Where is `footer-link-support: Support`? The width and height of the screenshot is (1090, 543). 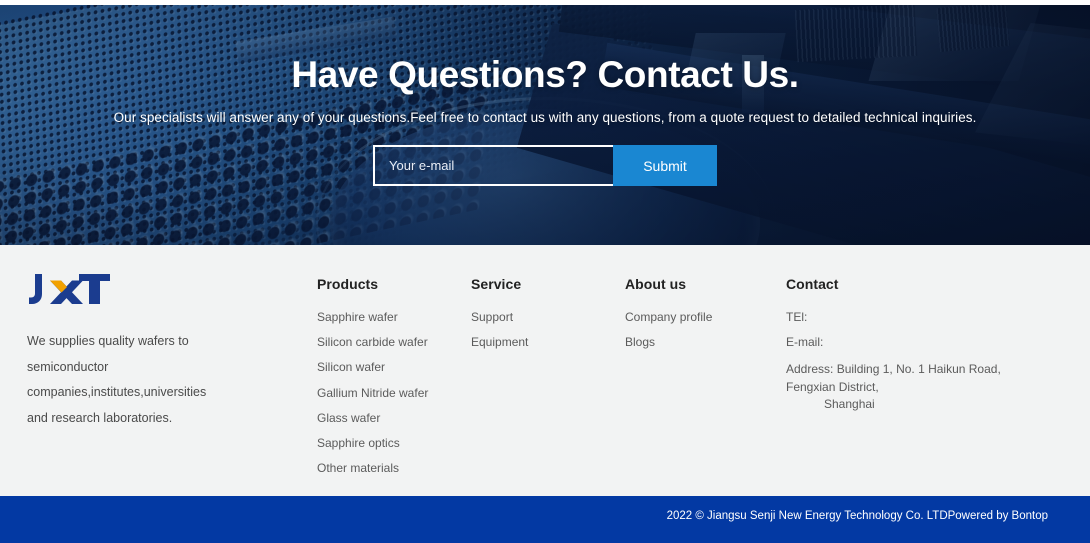 footer-link-support: Support is located at coordinates (546, 317).